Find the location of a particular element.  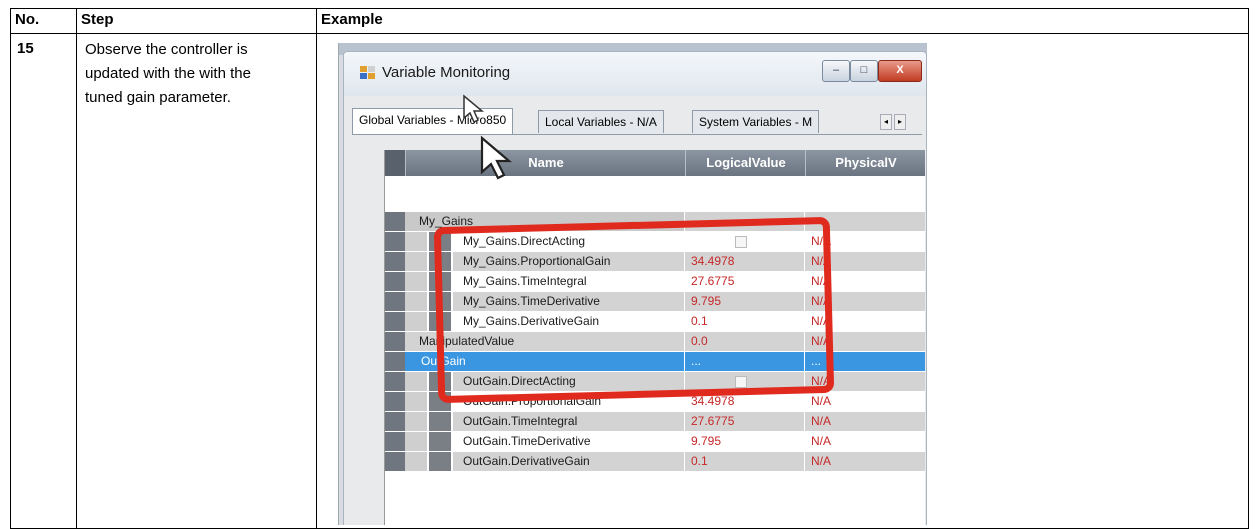

cell-name: OutGain.DerivativeGain is located at coordinates (569, 461).